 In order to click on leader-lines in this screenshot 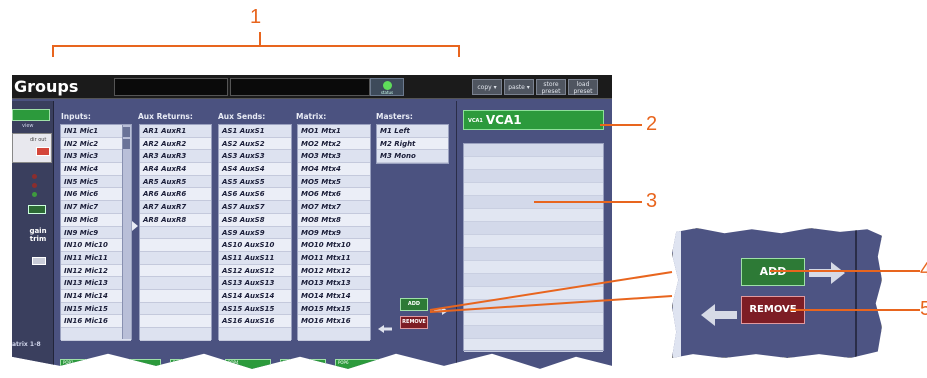, I will do `click(551, 292)`.